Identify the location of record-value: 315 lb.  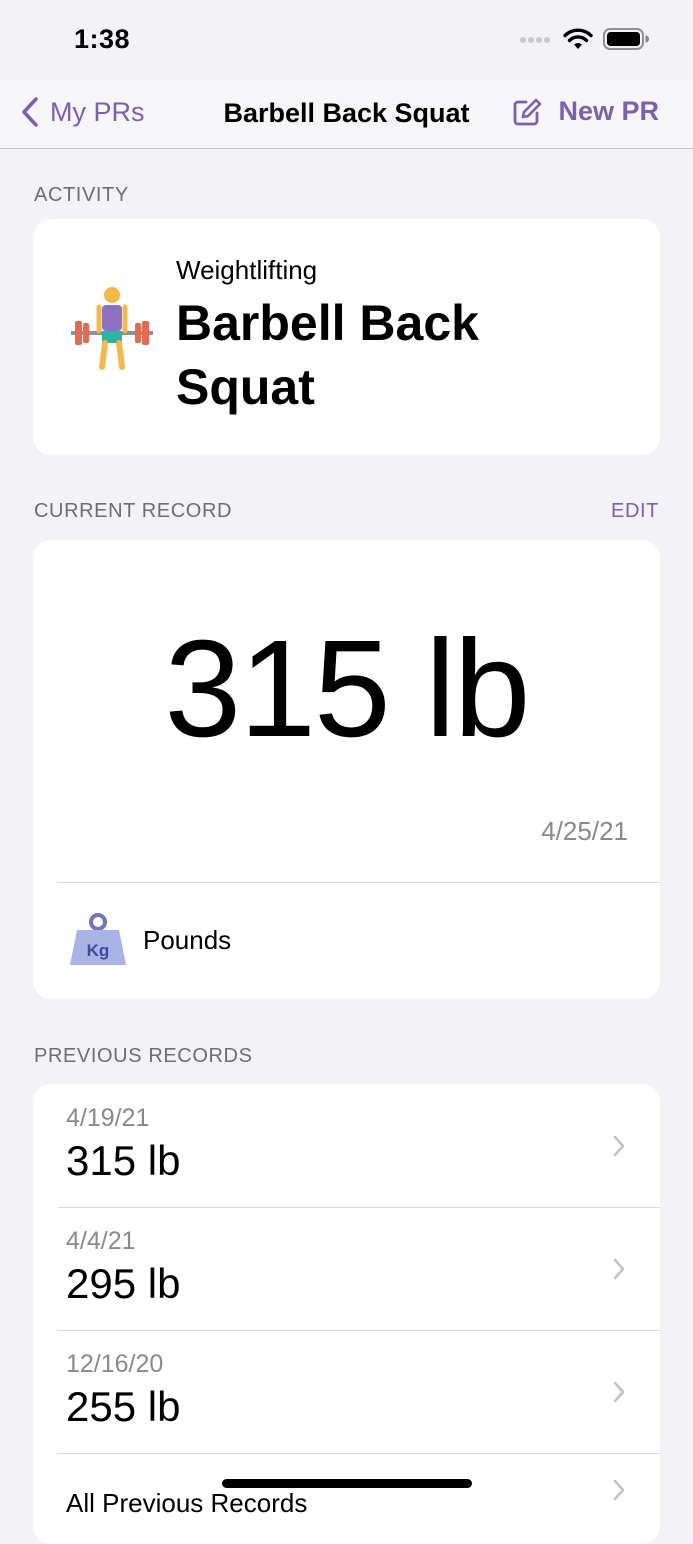
(123, 1160).